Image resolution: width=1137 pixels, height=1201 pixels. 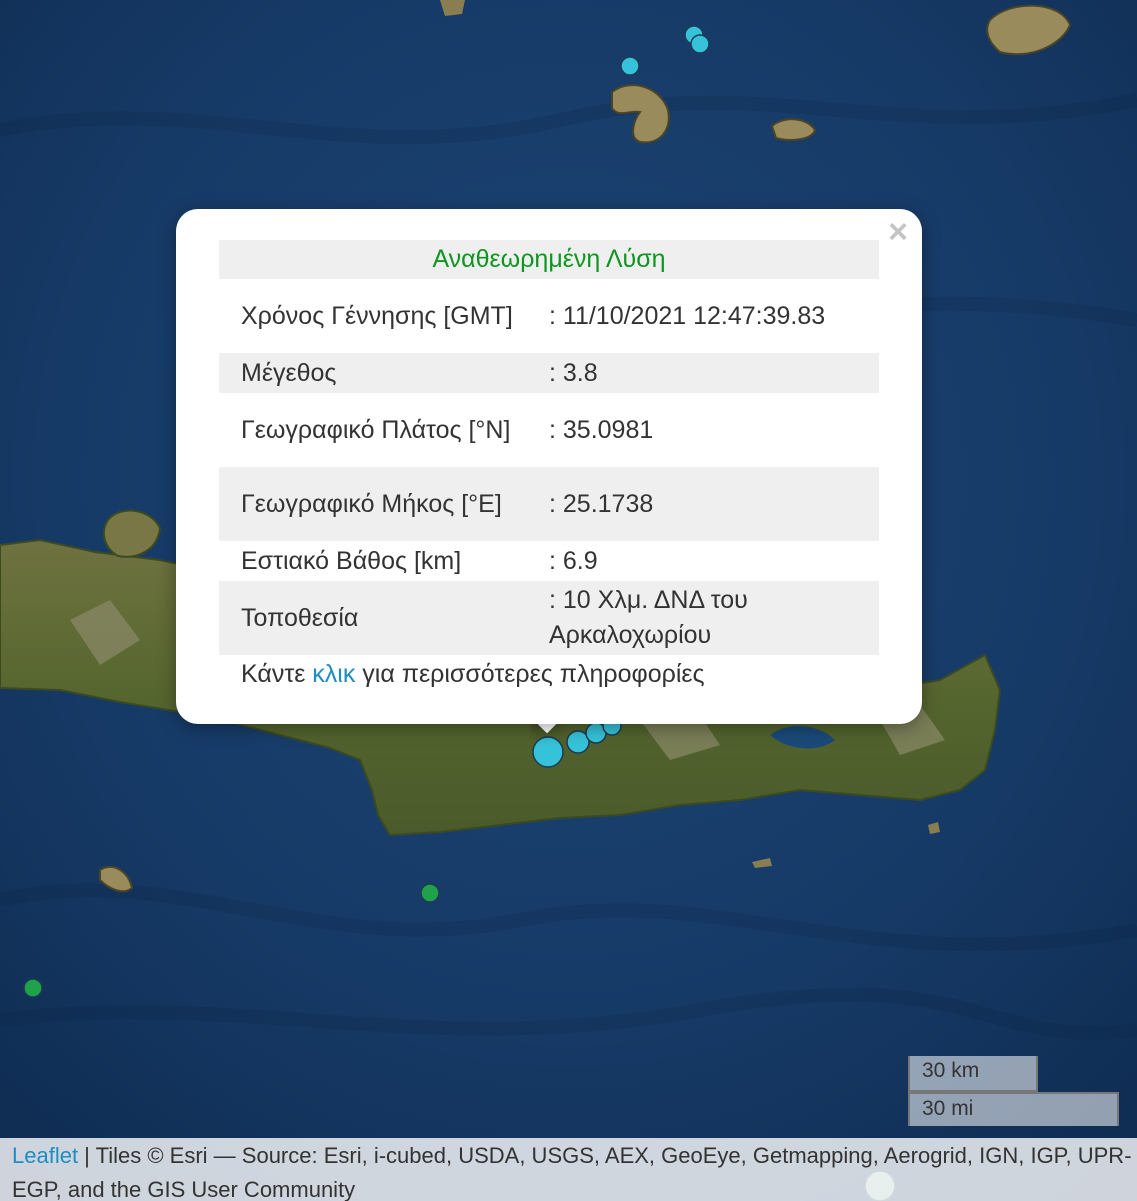 I want to click on more-info-line: Κάντε κλικ για περισσότερες πληροφορίες, so click(x=473, y=674).